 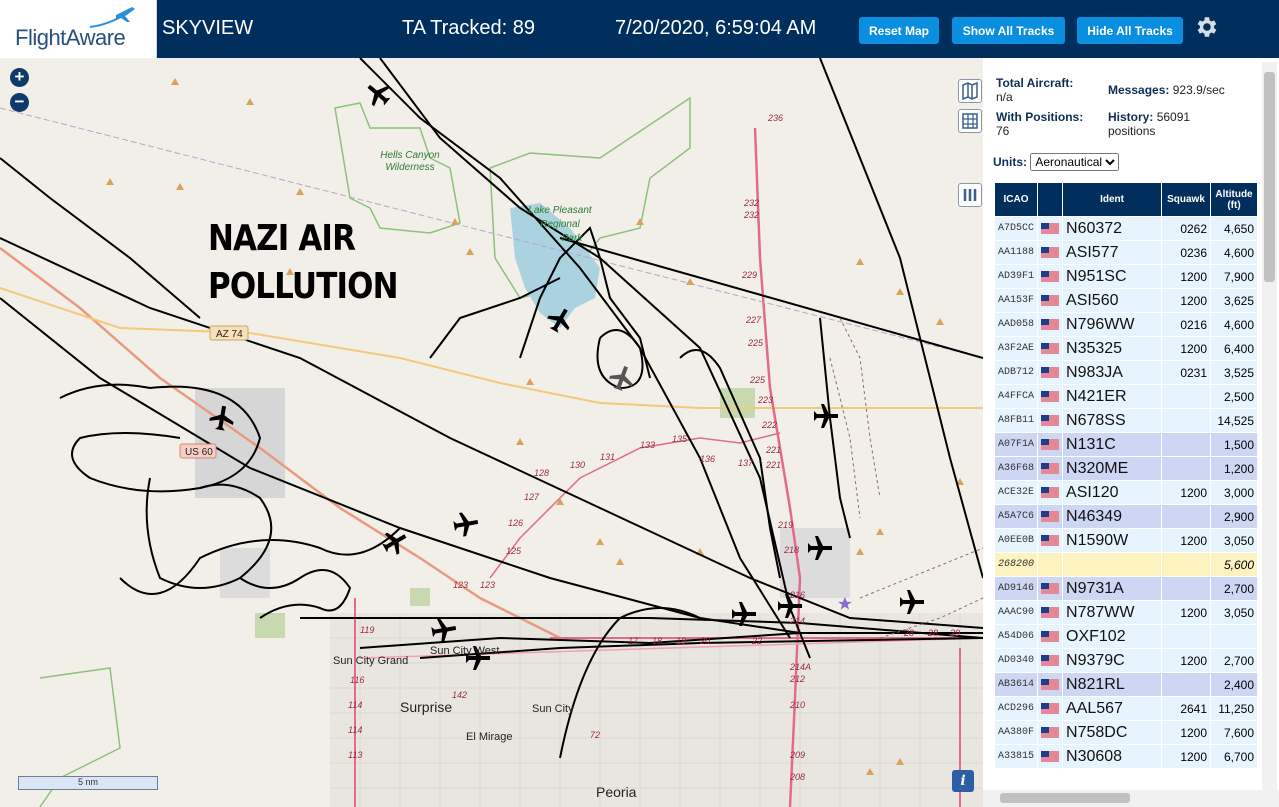 What do you see at coordinates (1126, 372) in the screenshot?
I see `table-row: ADB712 N983JA 0231 3,525` at bounding box center [1126, 372].